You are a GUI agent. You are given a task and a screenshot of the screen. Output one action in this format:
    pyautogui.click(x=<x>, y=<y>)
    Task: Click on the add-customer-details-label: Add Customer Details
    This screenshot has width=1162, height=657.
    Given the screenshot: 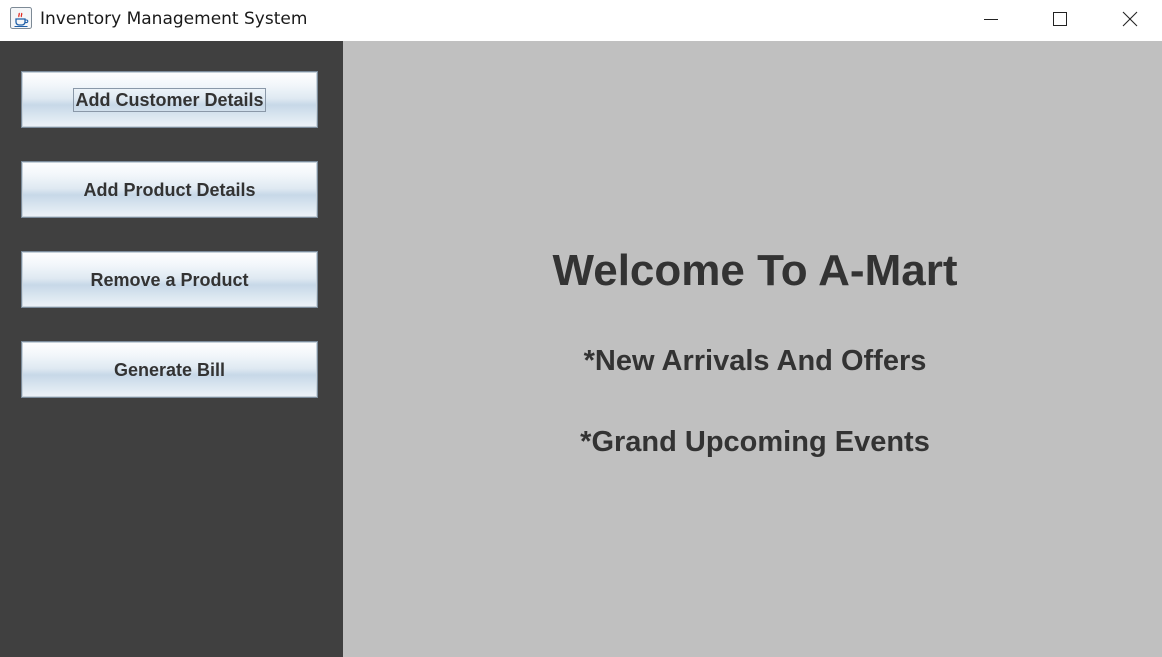 What is the action you would take?
    pyautogui.click(x=169, y=99)
    